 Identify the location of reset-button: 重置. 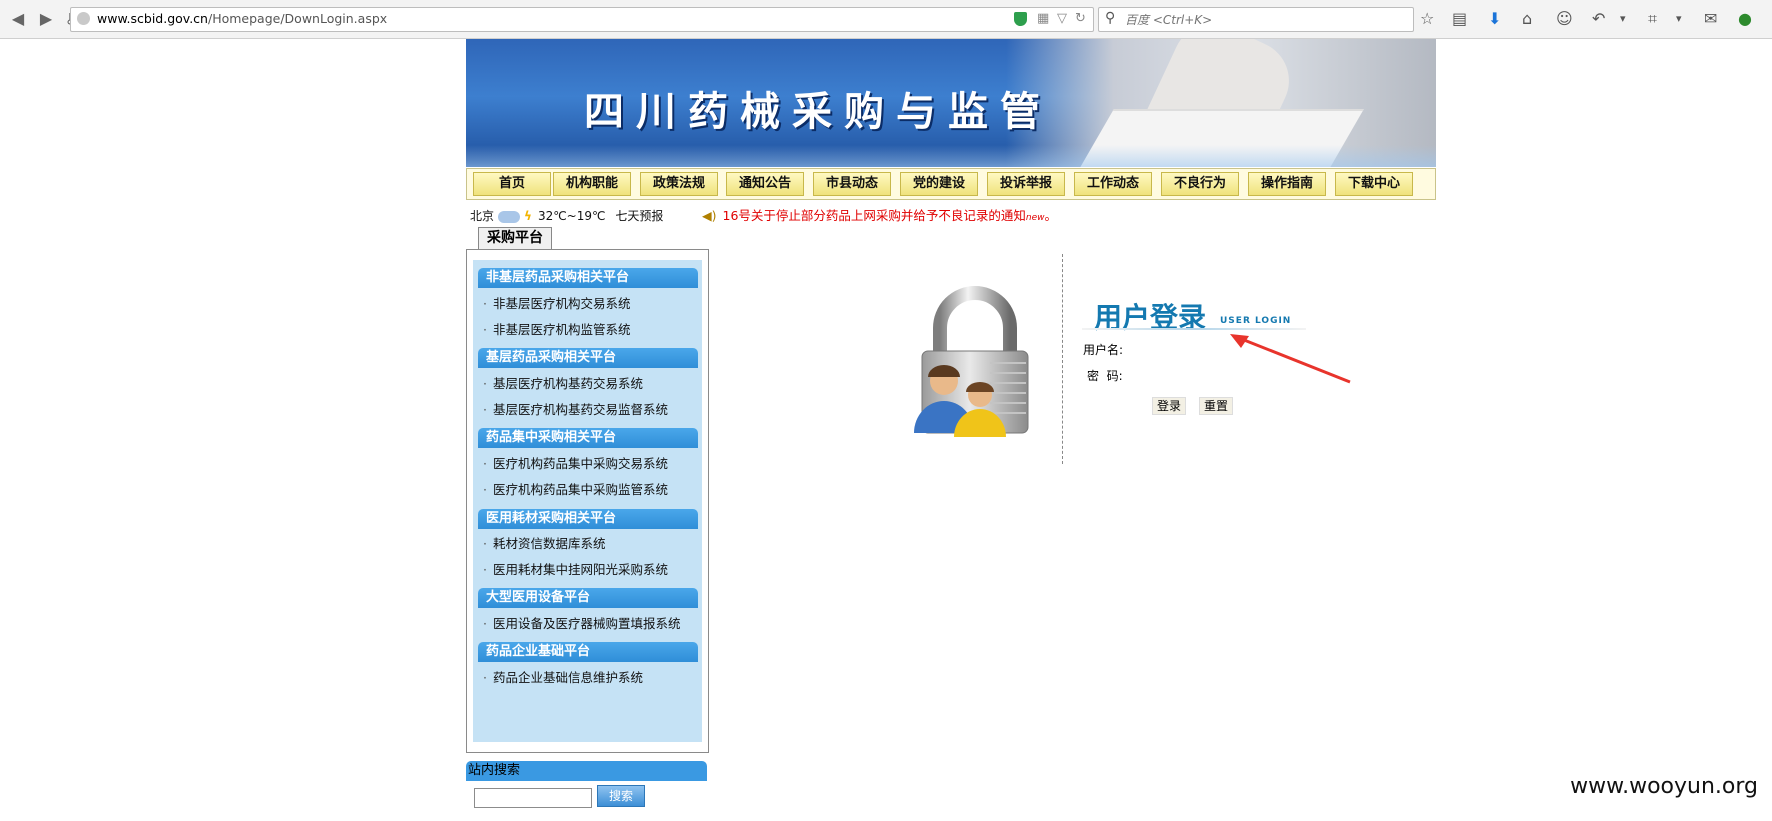
(1216, 406).